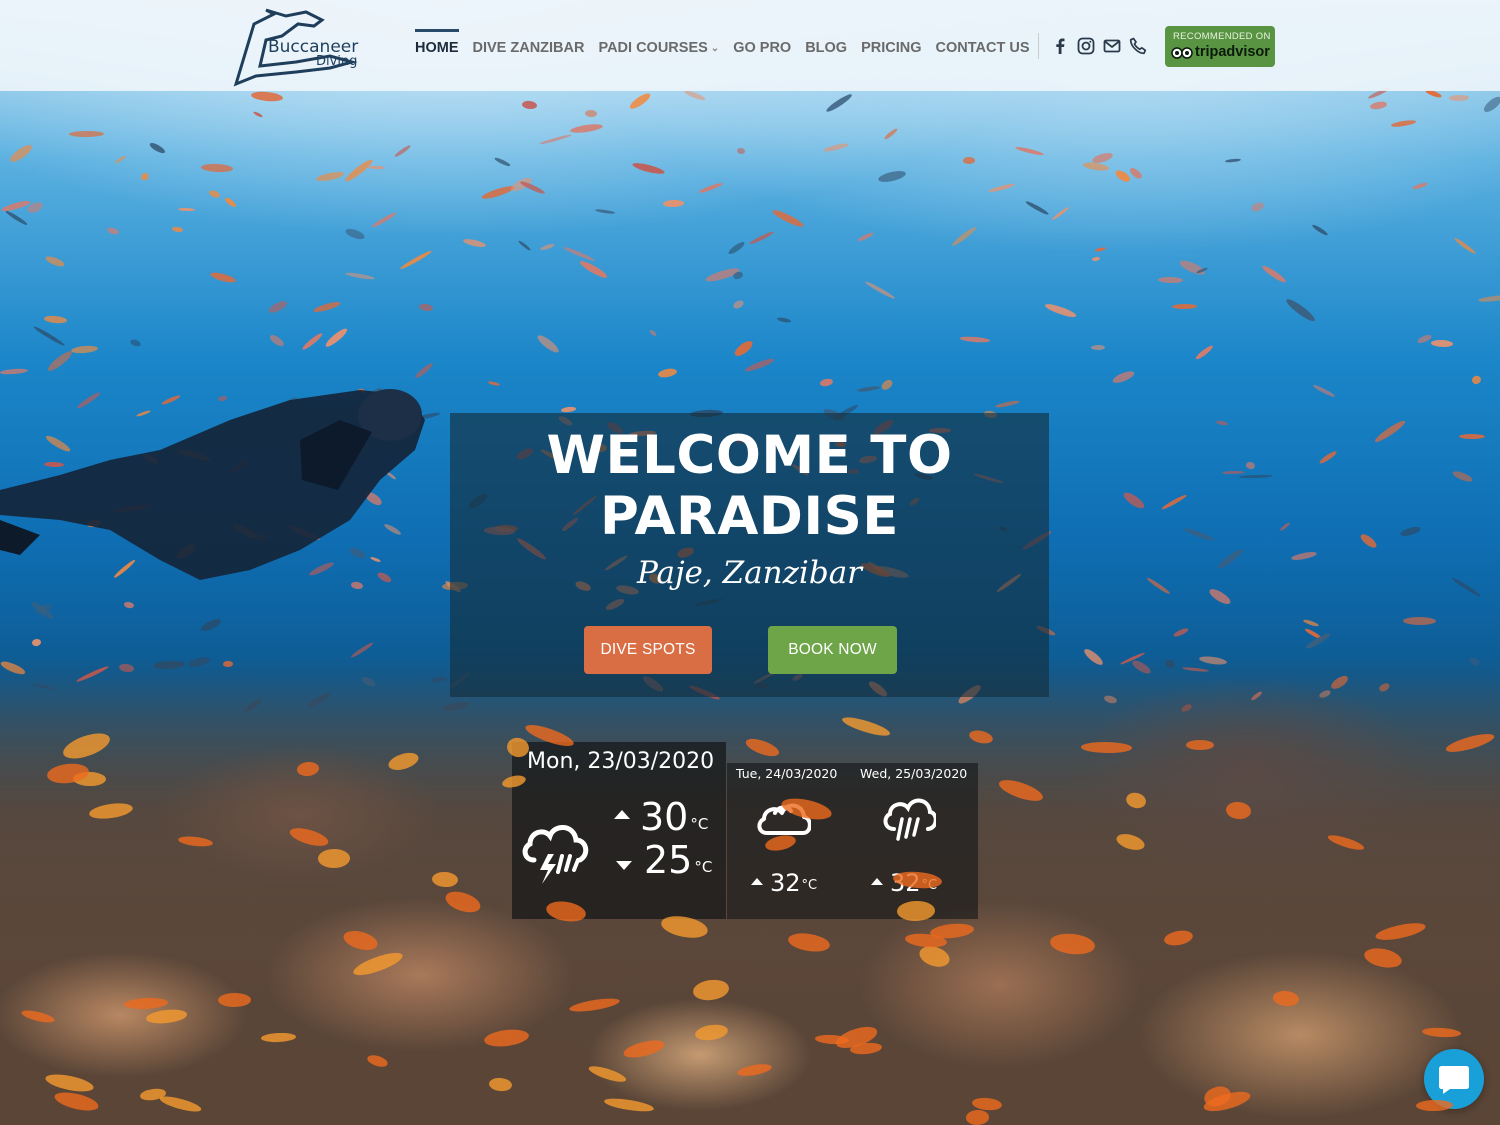  Describe the element at coordinates (832, 650) in the screenshot. I see `book-now-button: BOOK NOW` at that location.